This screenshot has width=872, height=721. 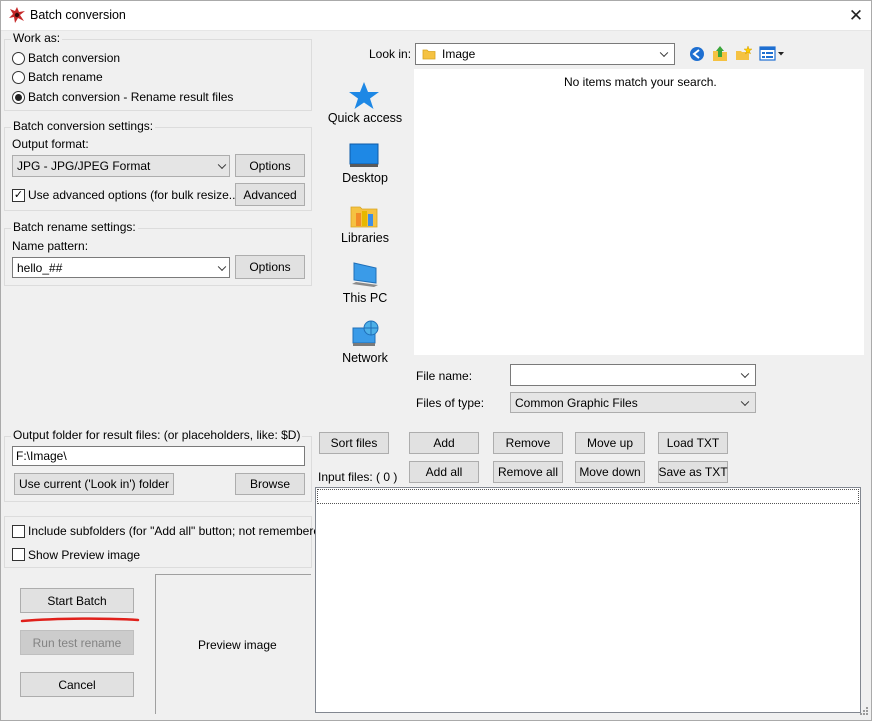 What do you see at coordinates (365, 178) in the screenshot?
I see `place-label: Desktop` at bounding box center [365, 178].